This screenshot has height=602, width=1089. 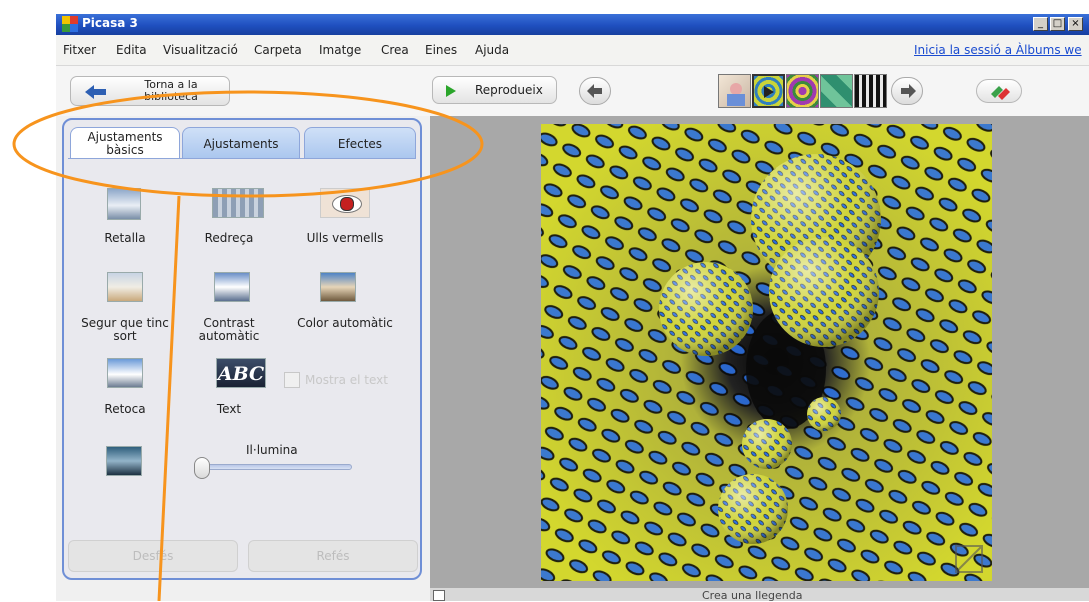 What do you see at coordinates (345, 312) in the screenshot?
I see `auto-color-tool: Color automàtic` at bounding box center [345, 312].